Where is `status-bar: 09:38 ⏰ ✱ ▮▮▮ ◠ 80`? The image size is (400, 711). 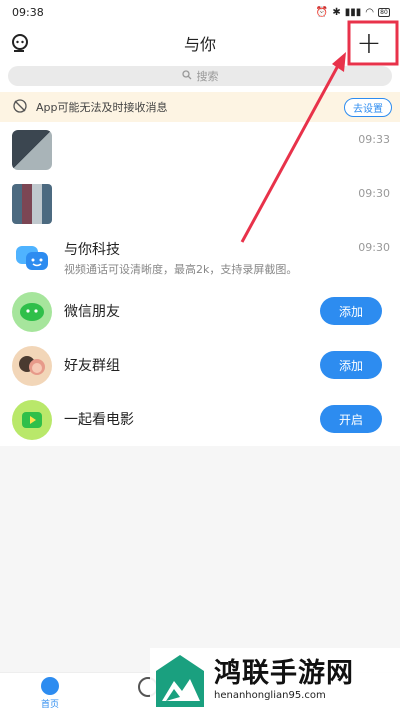
status-bar: 09:38 ⏰ ✱ ▮▮▮ ◠ 80 is located at coordinates (200, 12).